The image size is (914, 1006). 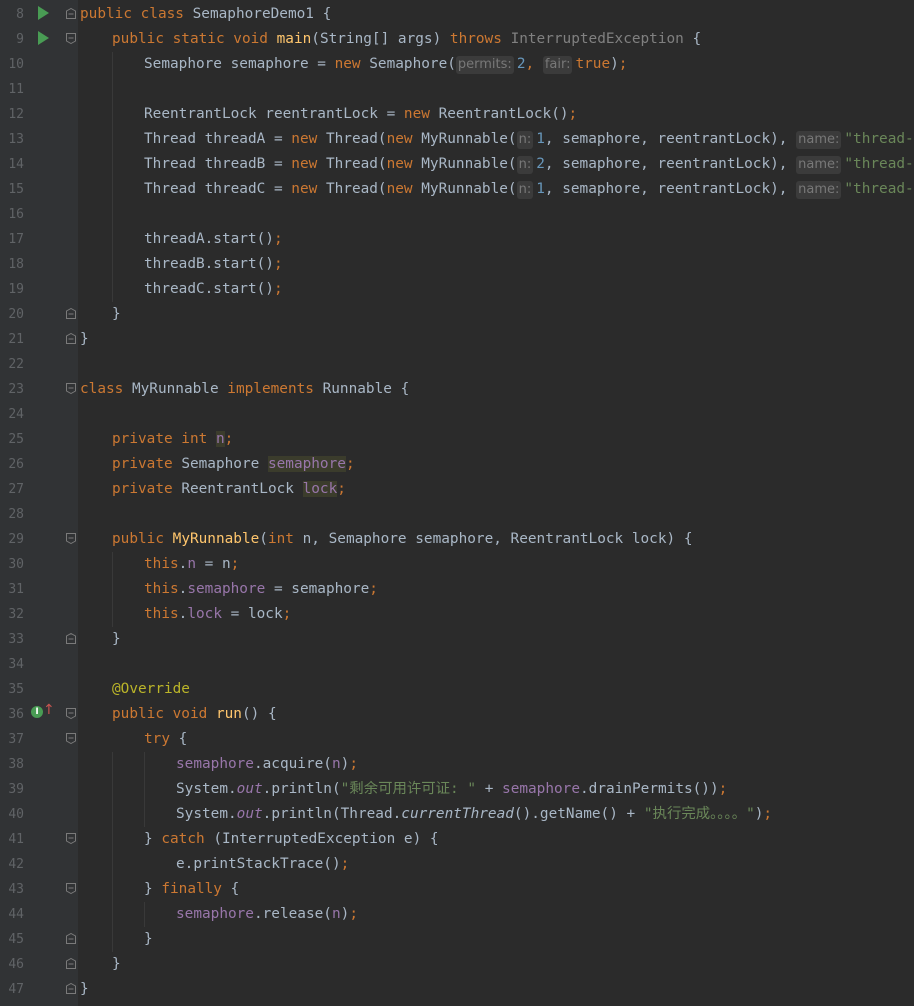 I want to click on token: System., so click(x=206, y=789).